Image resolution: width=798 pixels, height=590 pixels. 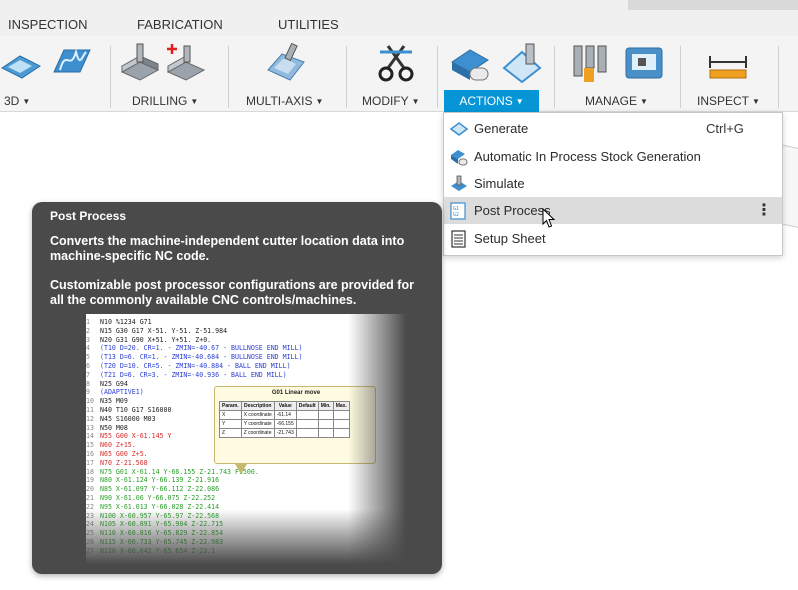 I want to click on nc-code-text: N70 Z-21.568, so click(x=124, y=462).